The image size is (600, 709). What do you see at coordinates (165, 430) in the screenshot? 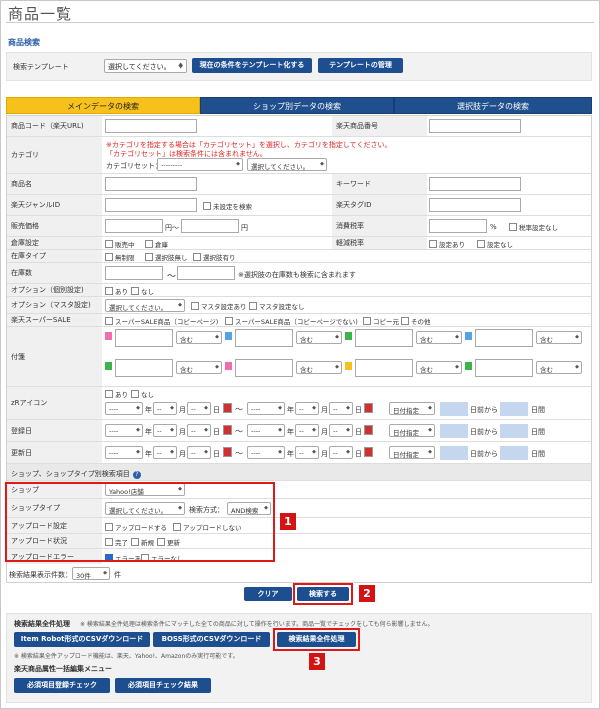
I see `reg-from-month: --` at bounding box center [165, 430].